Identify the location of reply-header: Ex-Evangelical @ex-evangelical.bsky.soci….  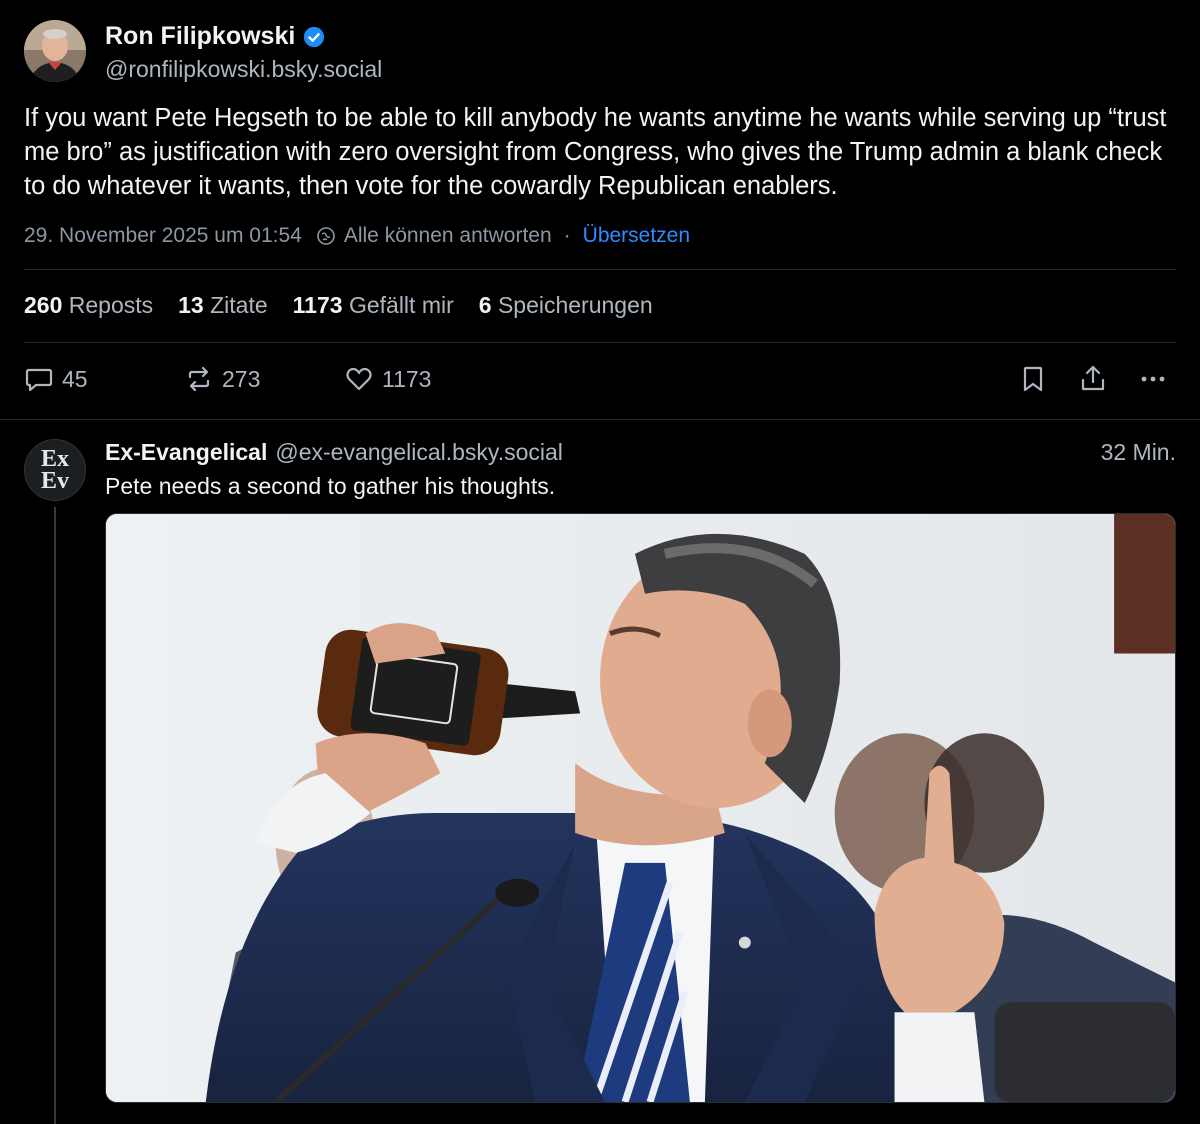
(334, 452).